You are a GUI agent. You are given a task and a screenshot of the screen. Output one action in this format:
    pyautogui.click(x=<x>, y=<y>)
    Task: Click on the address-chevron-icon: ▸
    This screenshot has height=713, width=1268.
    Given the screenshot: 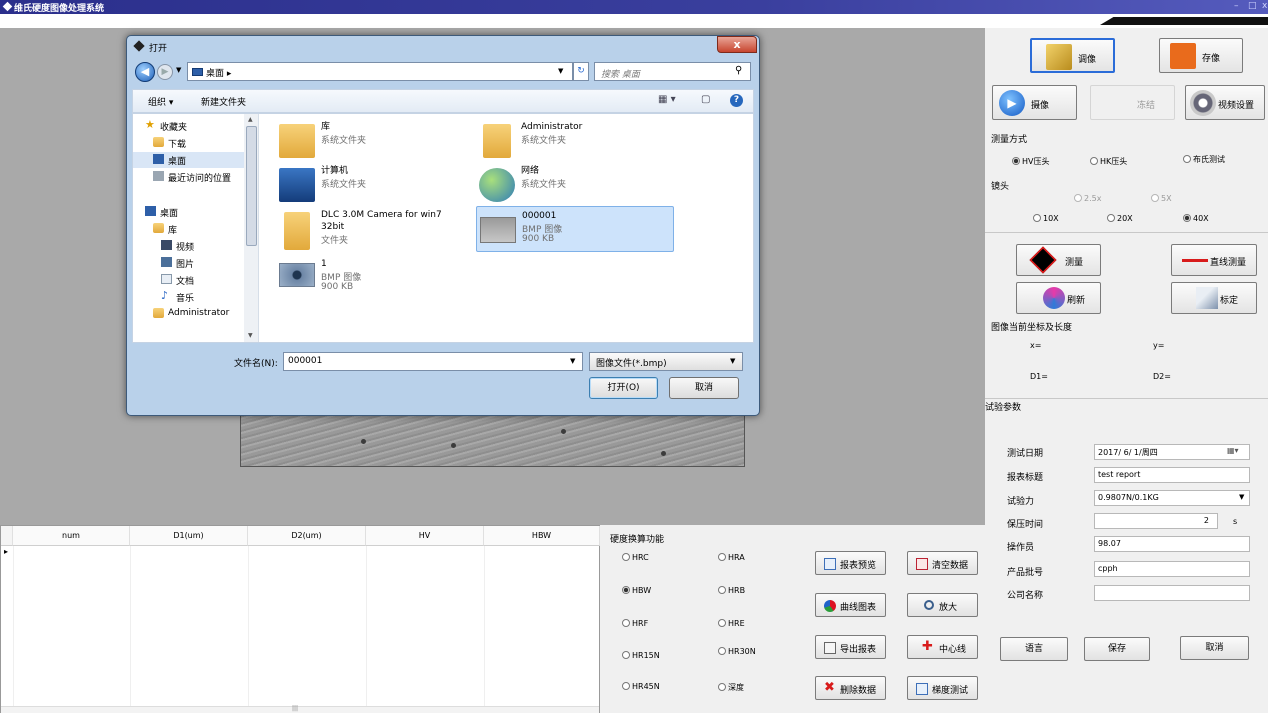 What is the action you would take?
    pyautogui.click(x=229, y=74)
    